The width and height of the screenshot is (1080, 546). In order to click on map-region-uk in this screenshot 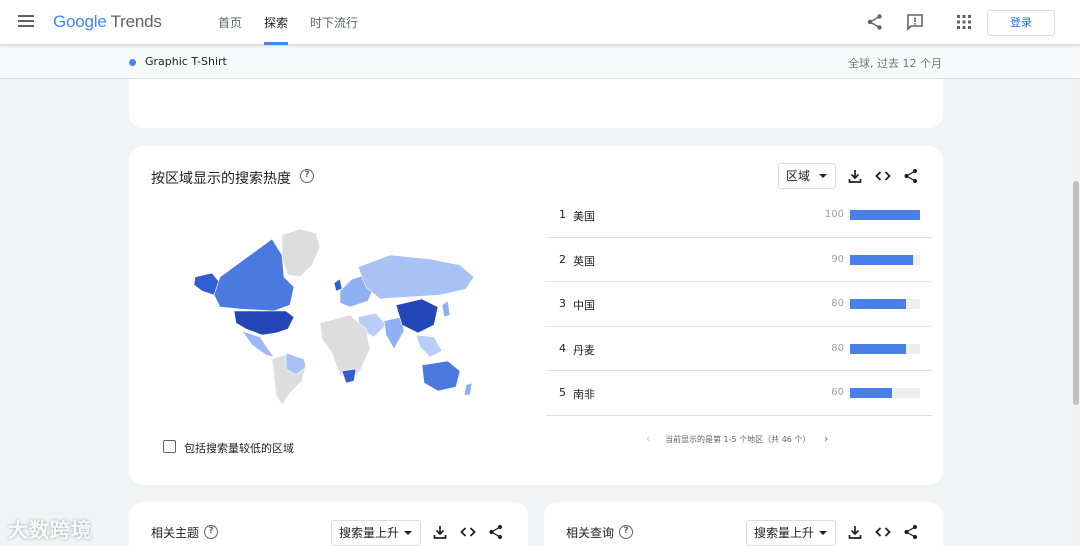, I will do `click(338, 285)`.